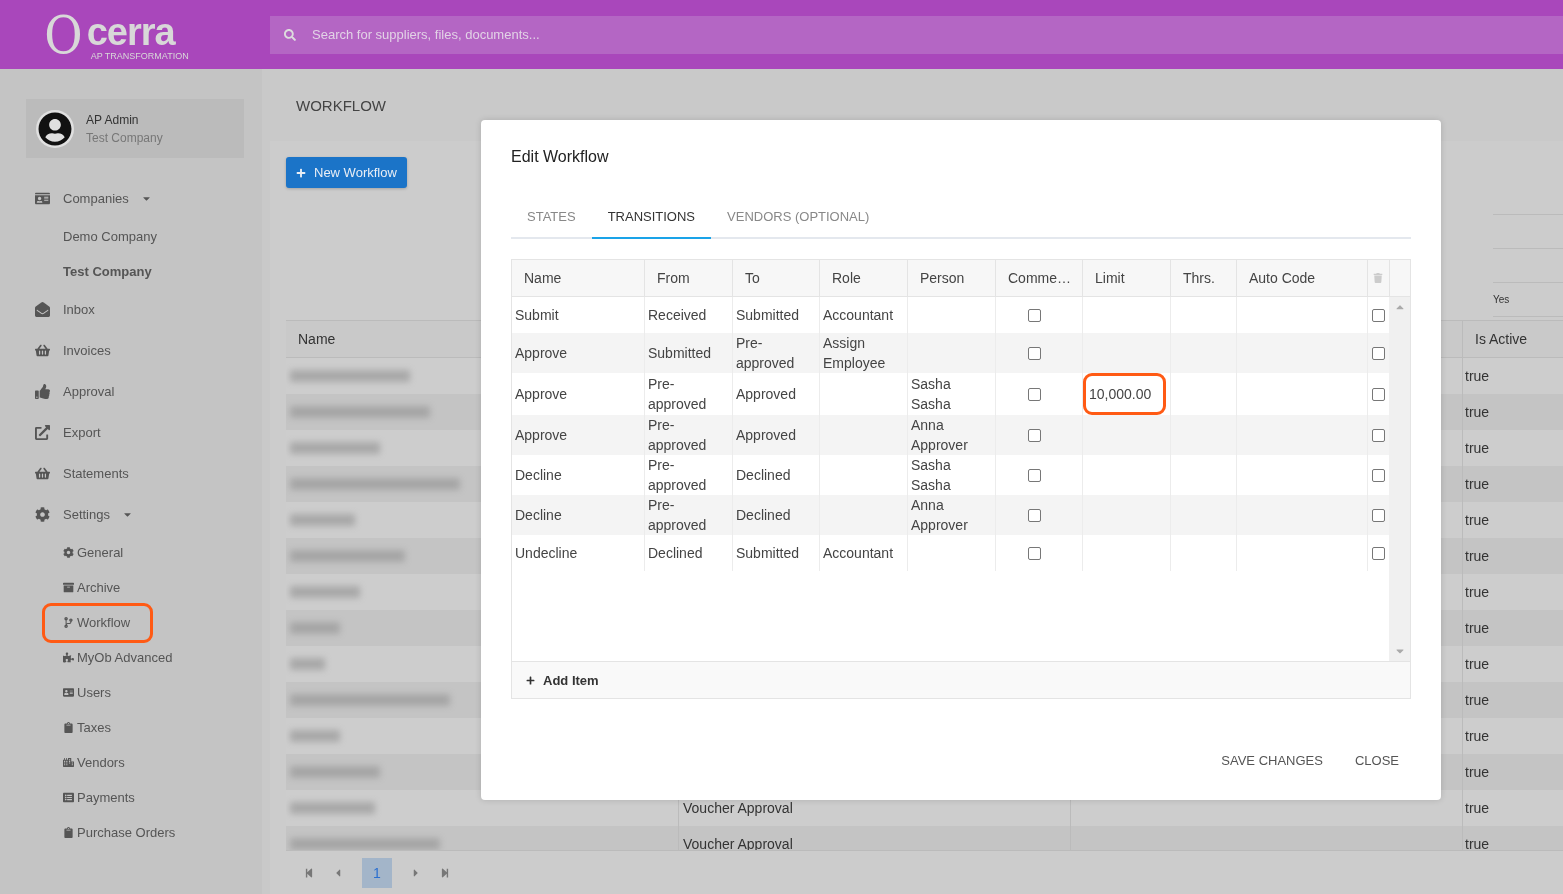 The height and width of the screenshot is (894, 1563). I want to click on plus-icon, so click(301, 172).